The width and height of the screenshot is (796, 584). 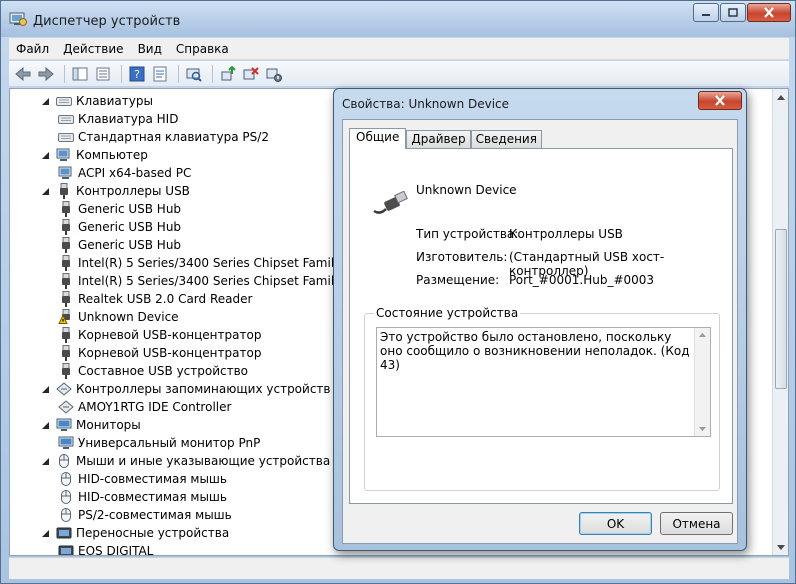 I want to click on tree-category: Компьютер, so click(x=94, y=155).